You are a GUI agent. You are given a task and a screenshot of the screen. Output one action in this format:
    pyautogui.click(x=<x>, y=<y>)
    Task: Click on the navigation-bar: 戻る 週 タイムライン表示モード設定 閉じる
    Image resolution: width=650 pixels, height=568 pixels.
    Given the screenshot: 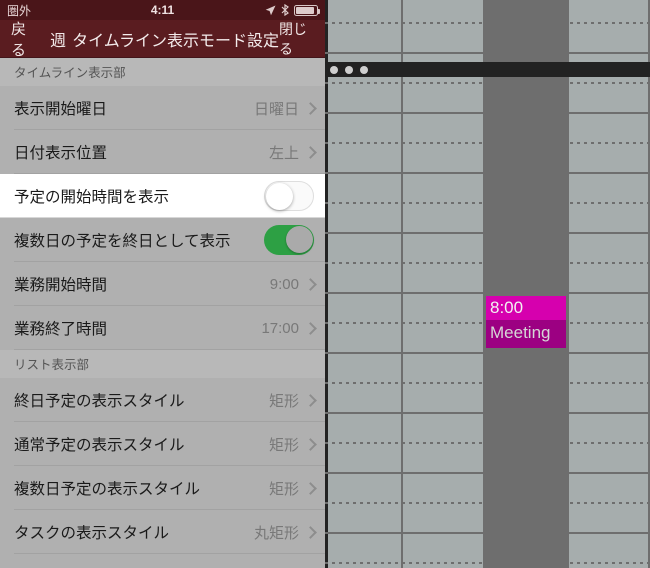 What is the action you would take?
    pyautogui.click(x=162, y=39)
    